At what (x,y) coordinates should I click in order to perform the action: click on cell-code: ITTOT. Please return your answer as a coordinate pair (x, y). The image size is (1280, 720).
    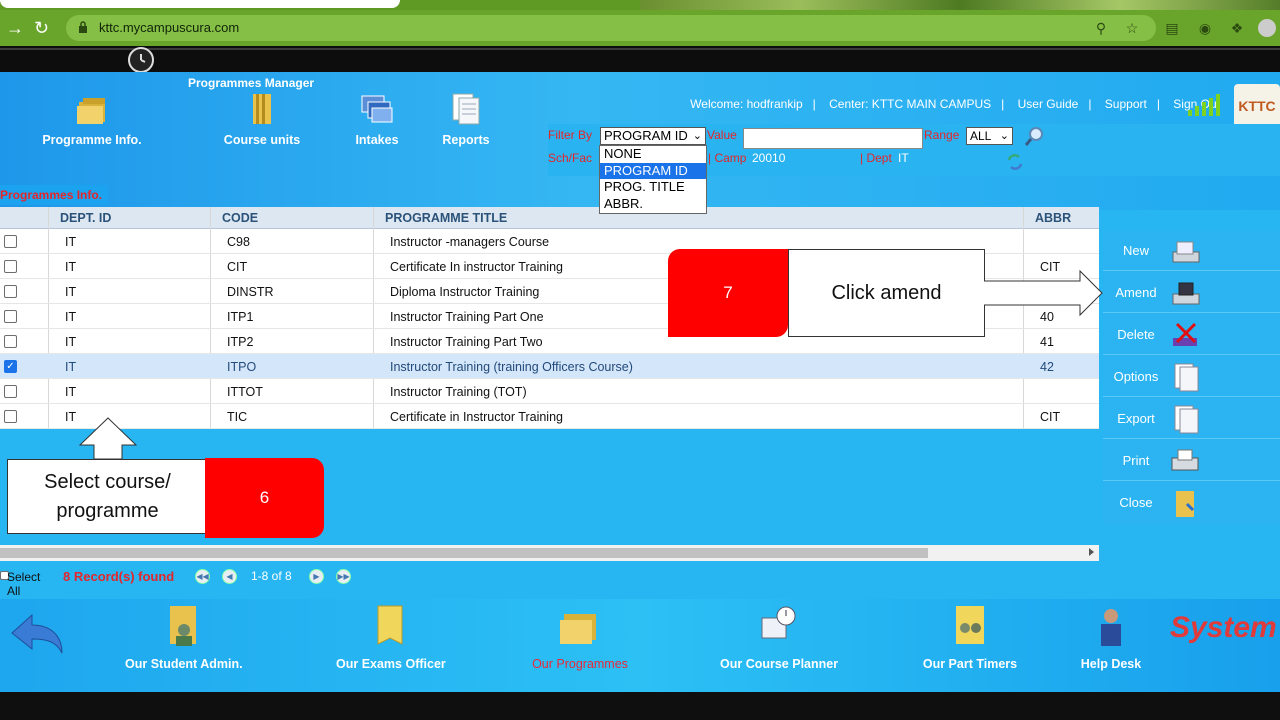
    Looking at the image, I should click on (245, 392).